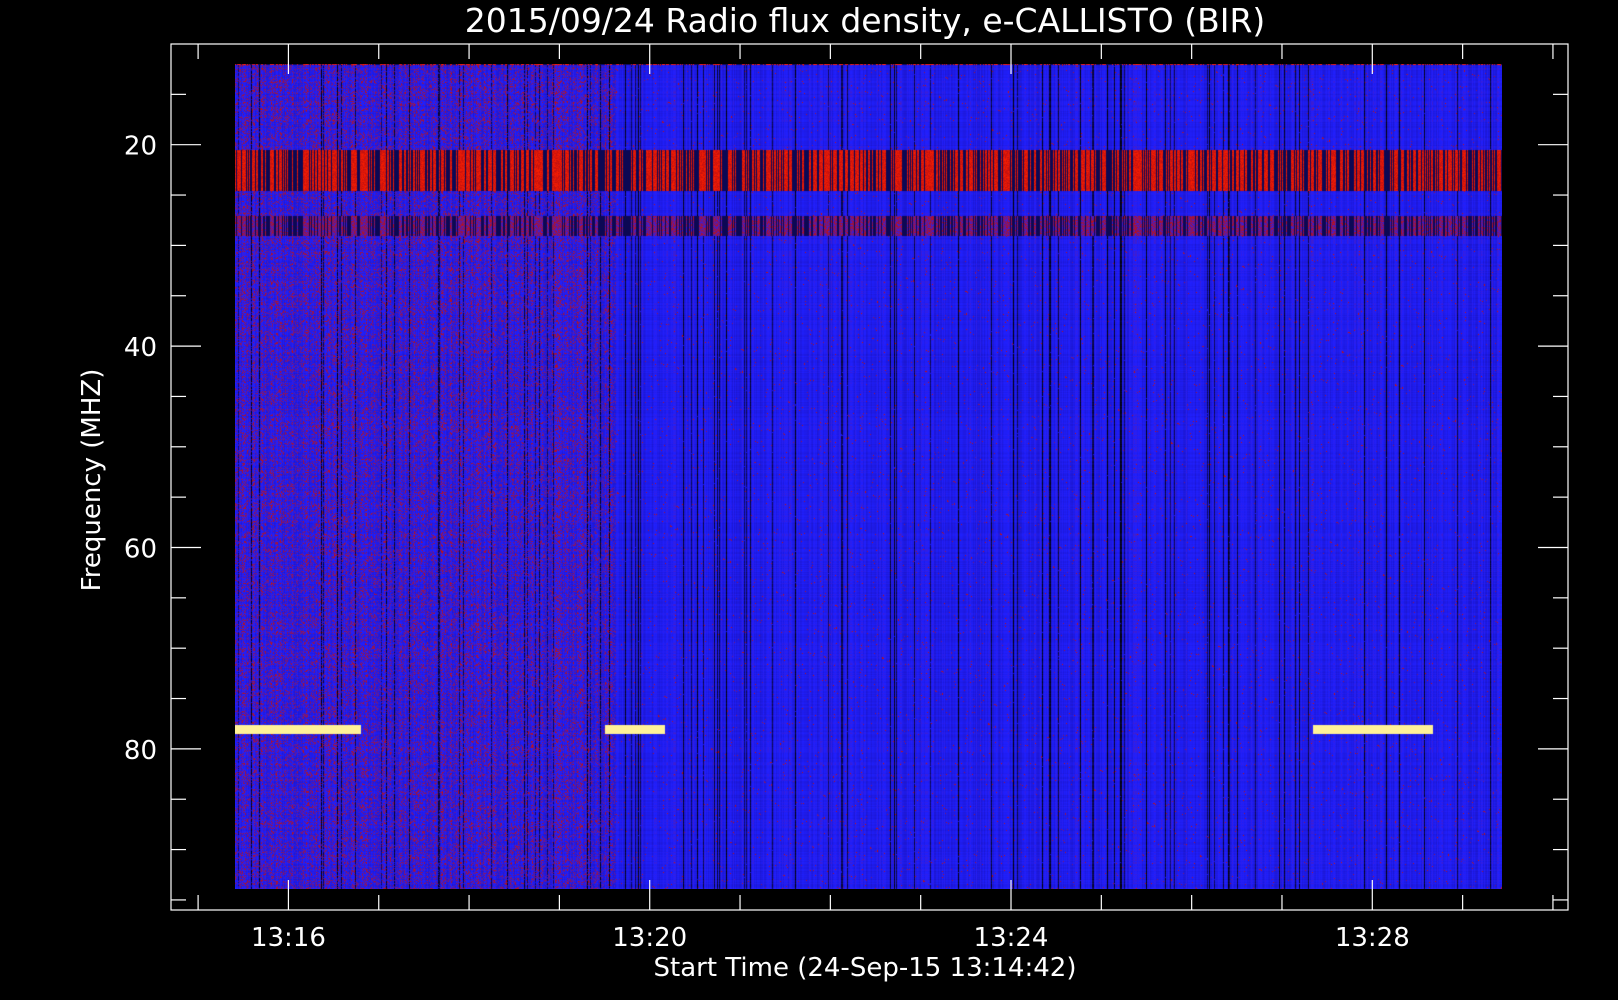 The image size is (1618, 1000). What do you see at coordinates (140, 751) in the screenshot?
I see `y-tick-label: 80` at bounding box center [140, 751].